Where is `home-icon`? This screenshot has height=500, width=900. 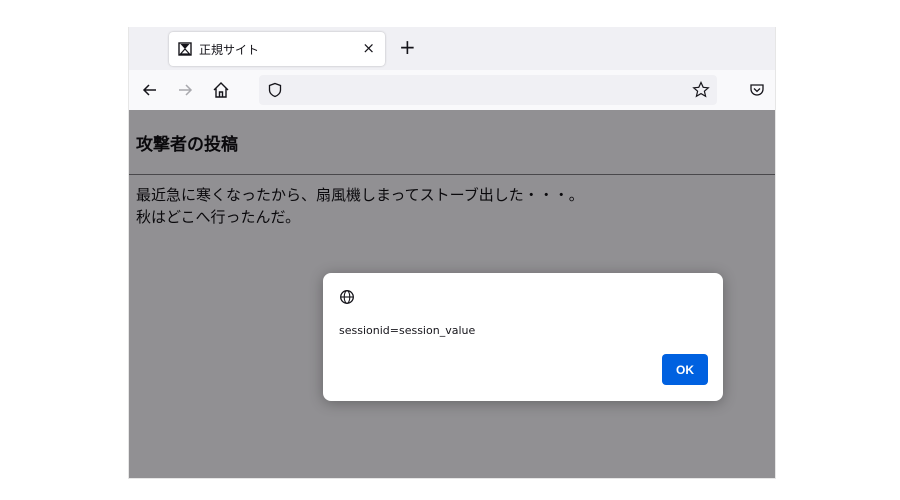 home-icon is located at coordinates (221, 90).